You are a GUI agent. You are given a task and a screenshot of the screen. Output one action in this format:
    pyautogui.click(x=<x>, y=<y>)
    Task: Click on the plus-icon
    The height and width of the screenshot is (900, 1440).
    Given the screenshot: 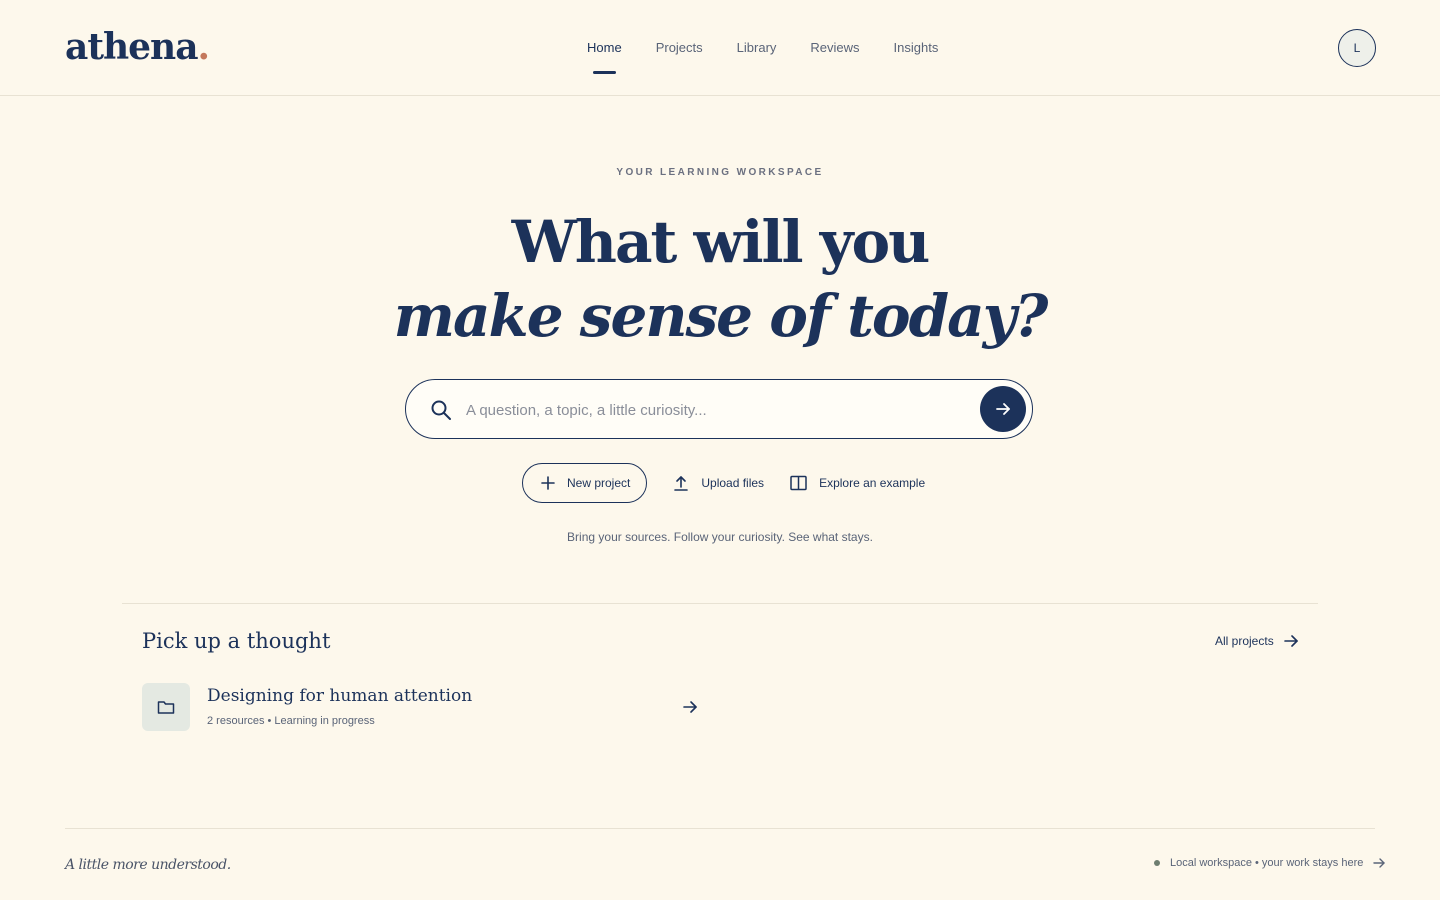 What is the action you would take?
    pyautogui.click(x=548, y=483)
    